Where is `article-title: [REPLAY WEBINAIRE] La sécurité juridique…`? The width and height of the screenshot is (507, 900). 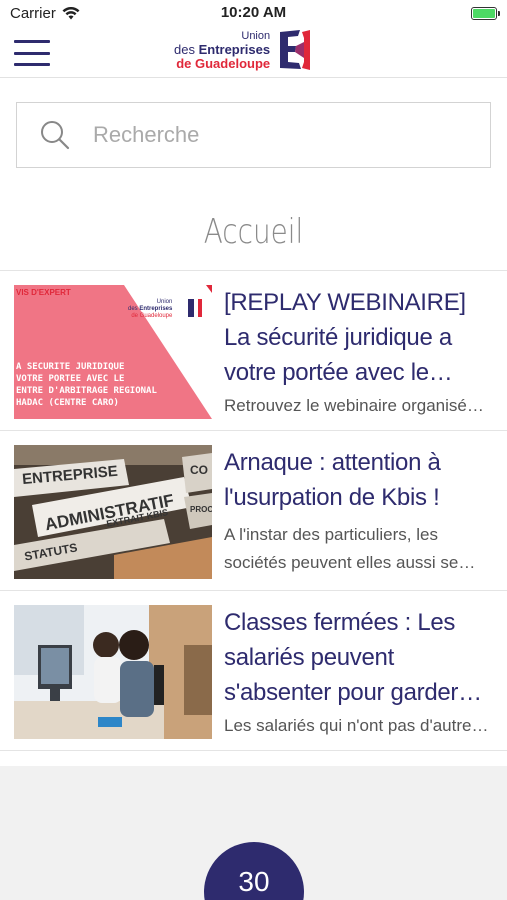
article-title: [REPLAY WEBINAIRE] La sécurité juridique… is located at coordinates (359, 337).